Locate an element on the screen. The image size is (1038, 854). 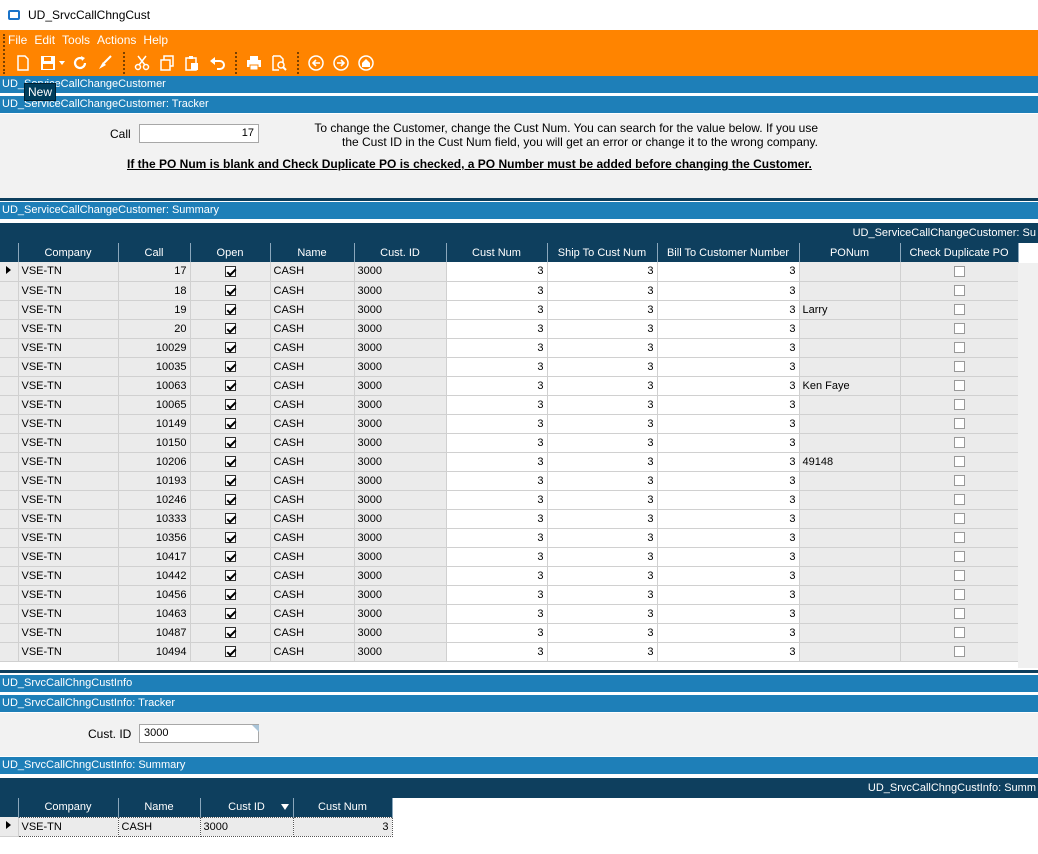
cell-call: 10035 is located at coordinates (154, 367).